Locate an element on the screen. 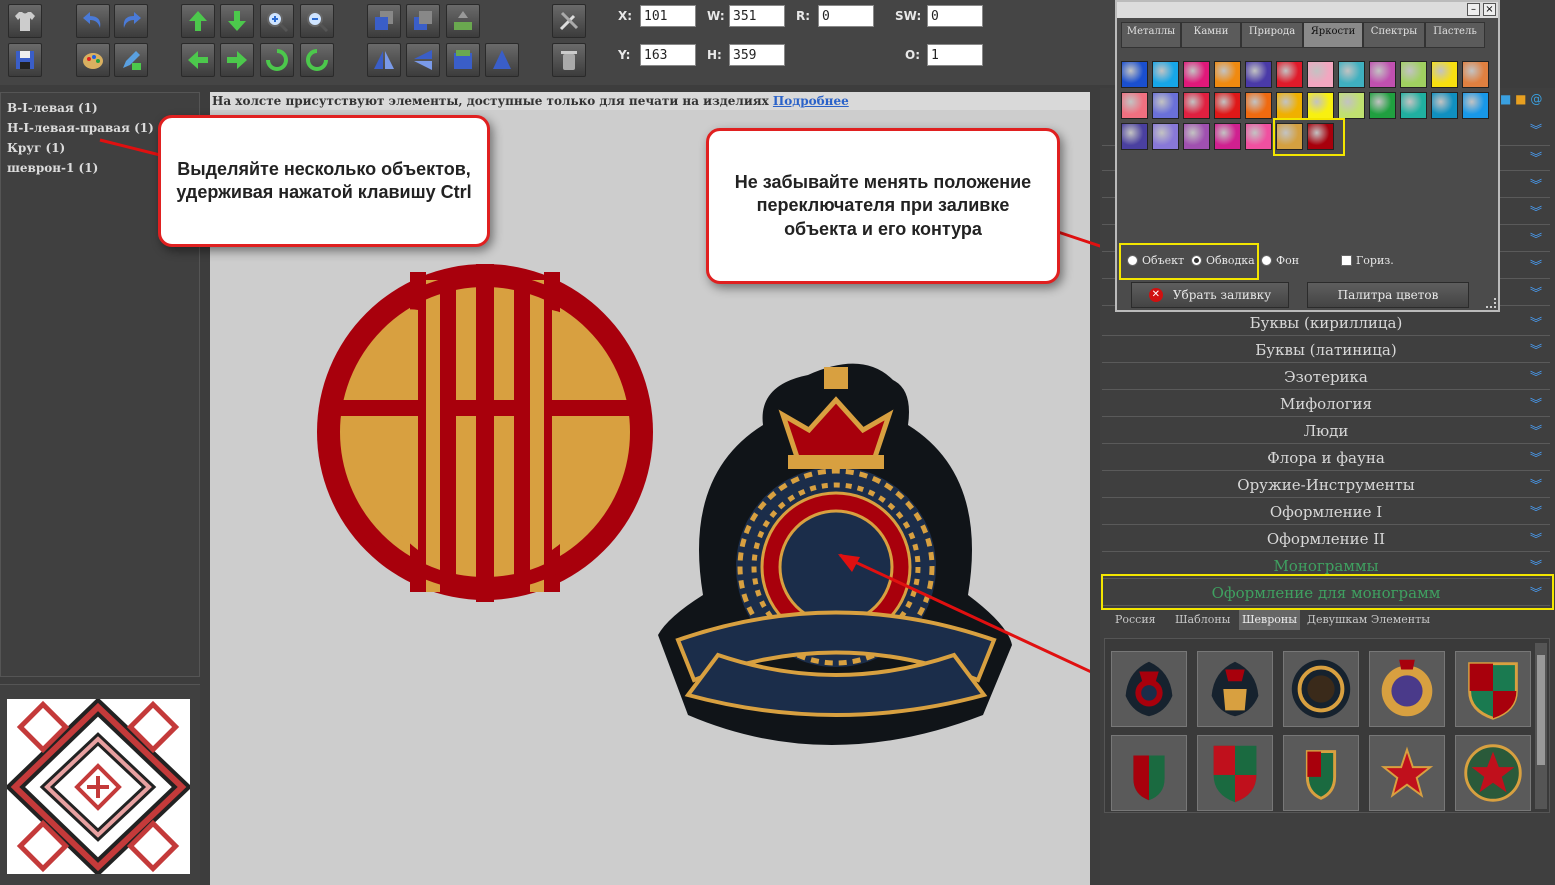  category-letters-latin: Буквы (латиница) ︾ is located at coordinates (1326, 350).